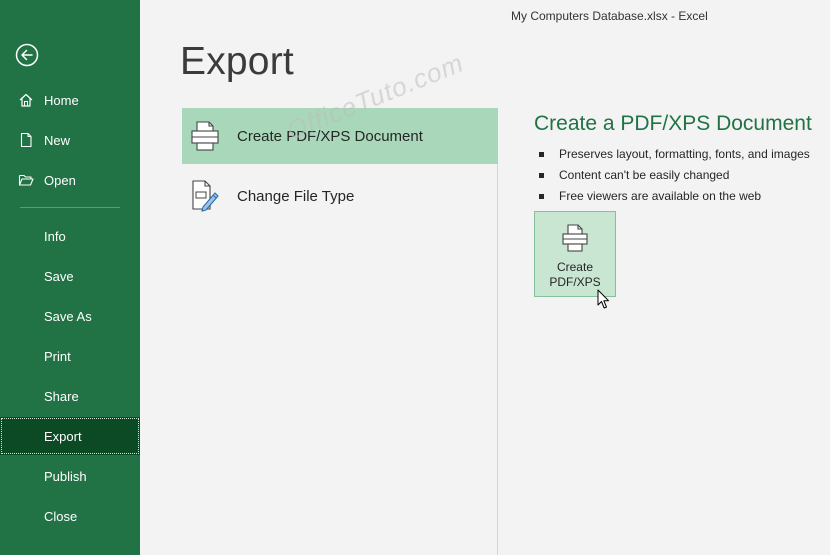 This screenshot has height=555, width=830. I want to click on mouse-pointer-icon, so click(604, 299).